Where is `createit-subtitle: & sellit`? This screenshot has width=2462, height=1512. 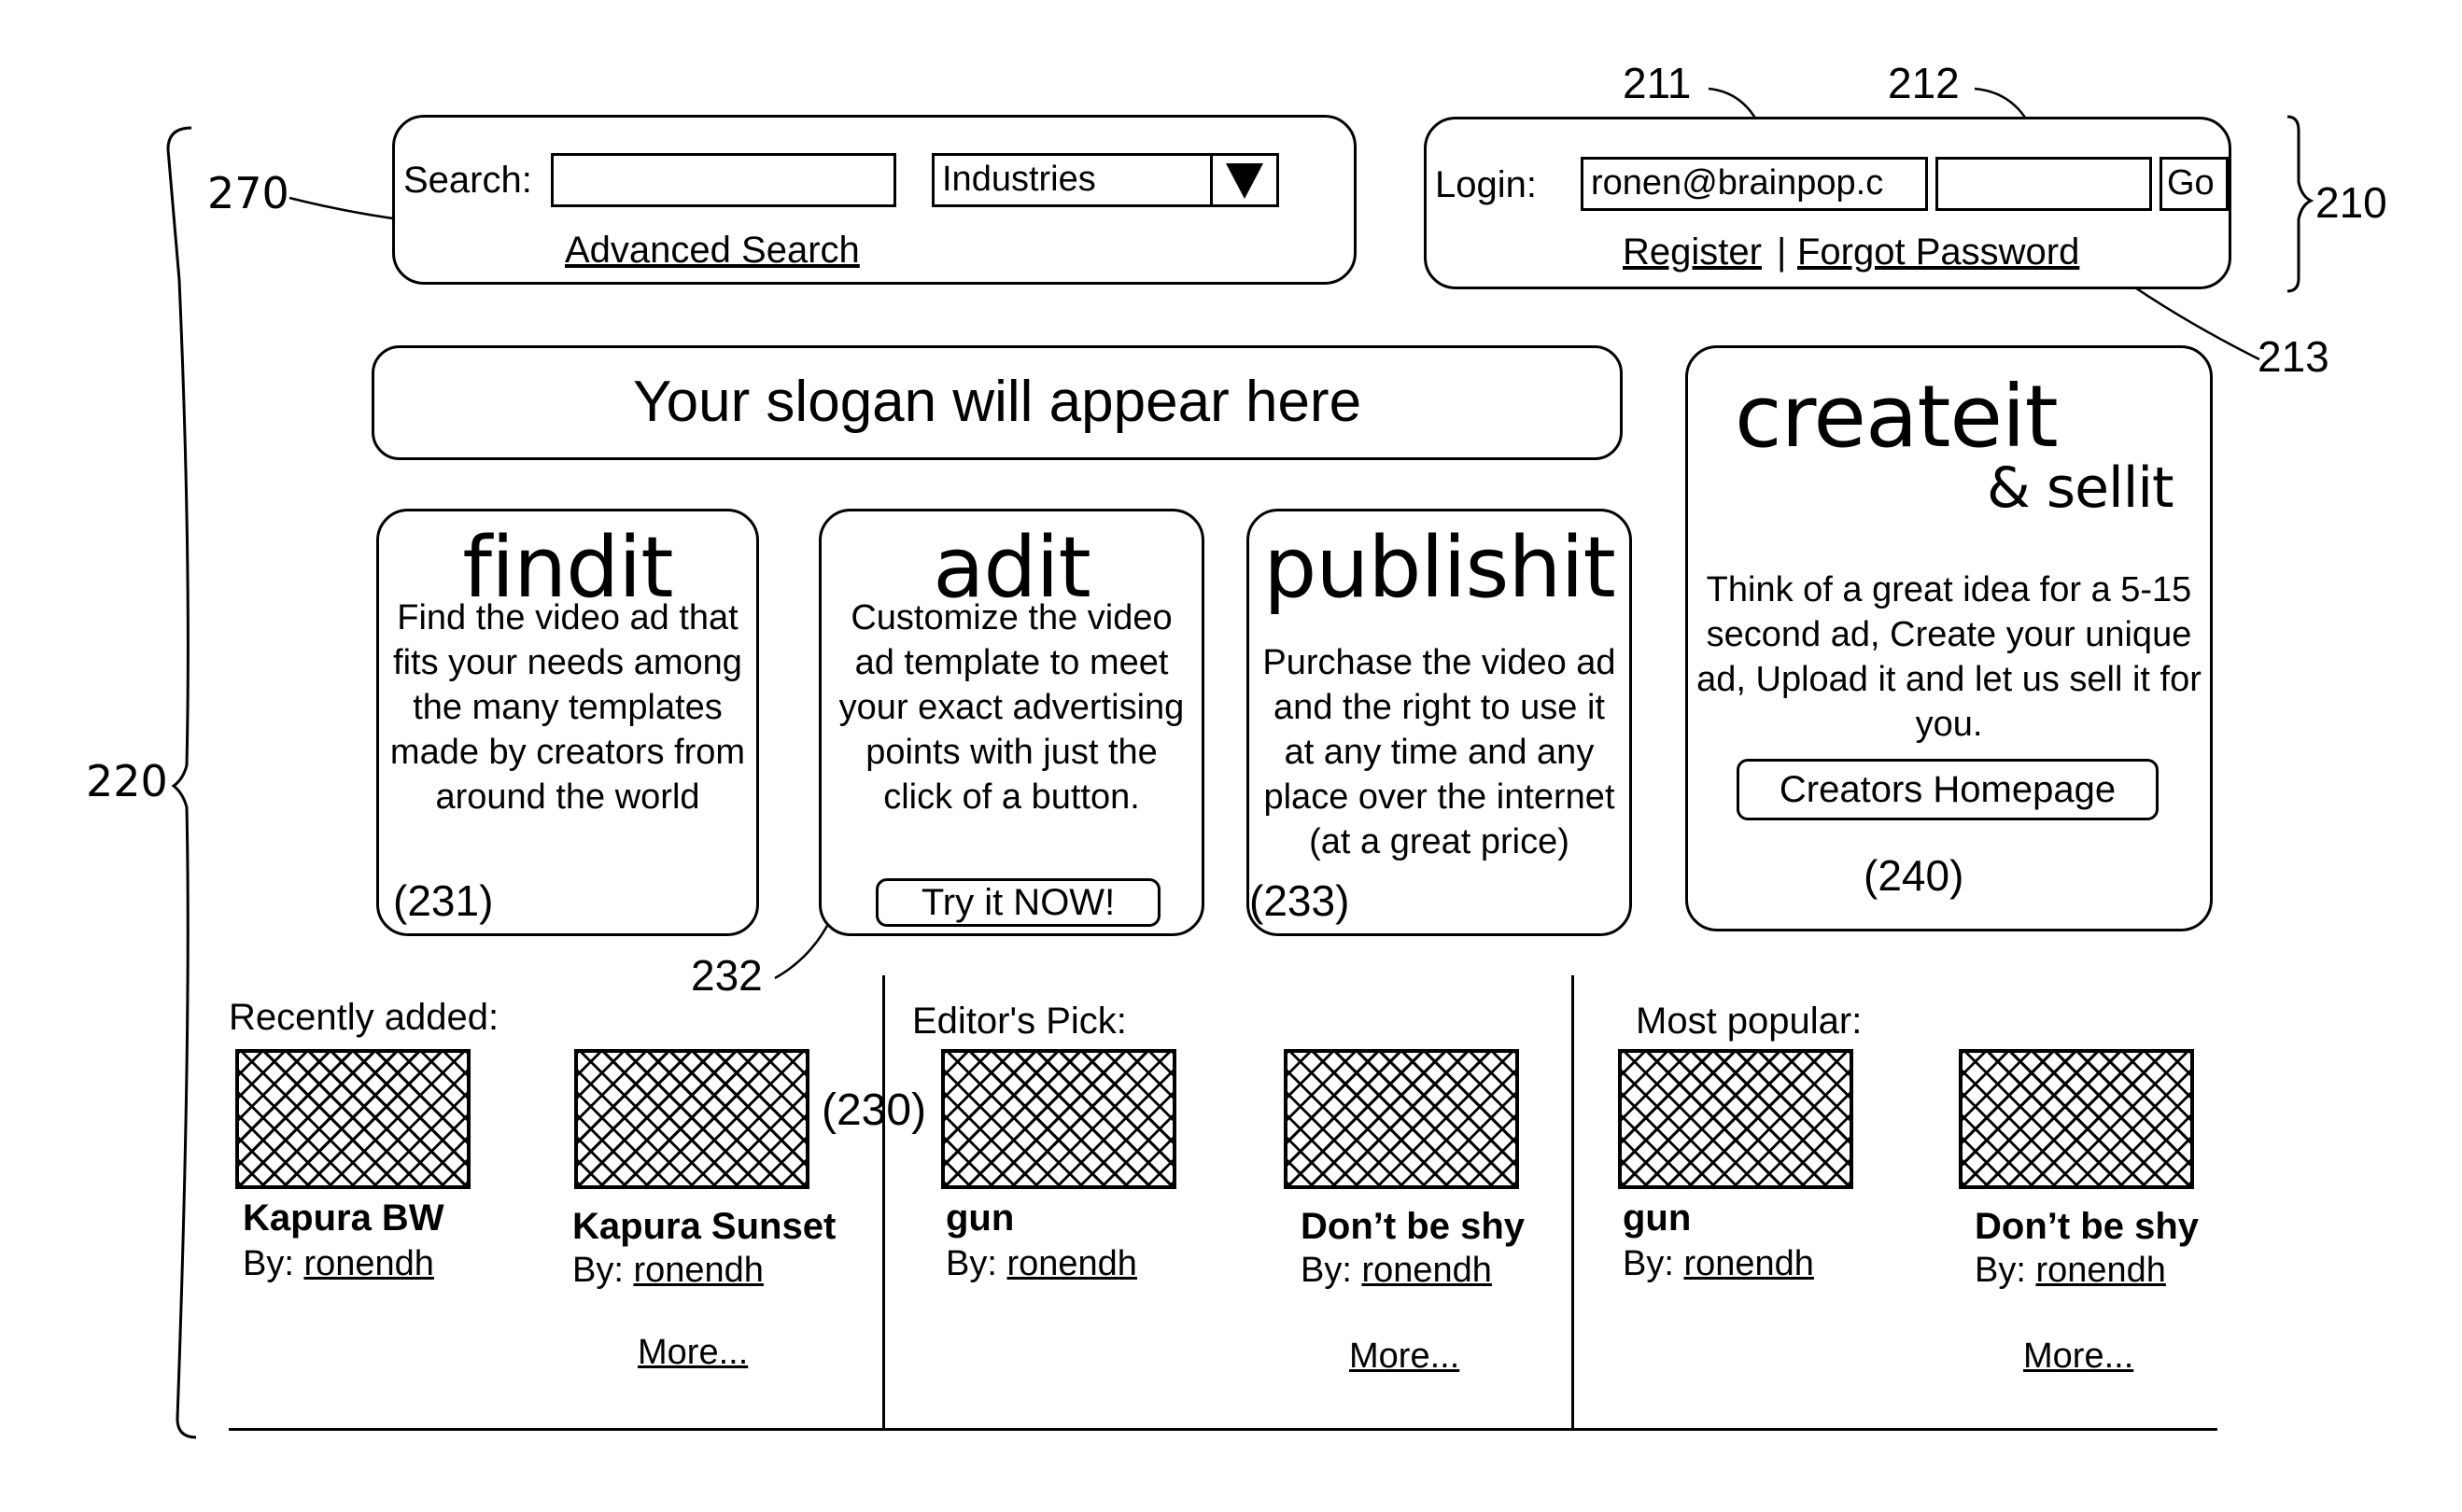
createit-subtitle: & sellit is located at coordinates (2080, 488).